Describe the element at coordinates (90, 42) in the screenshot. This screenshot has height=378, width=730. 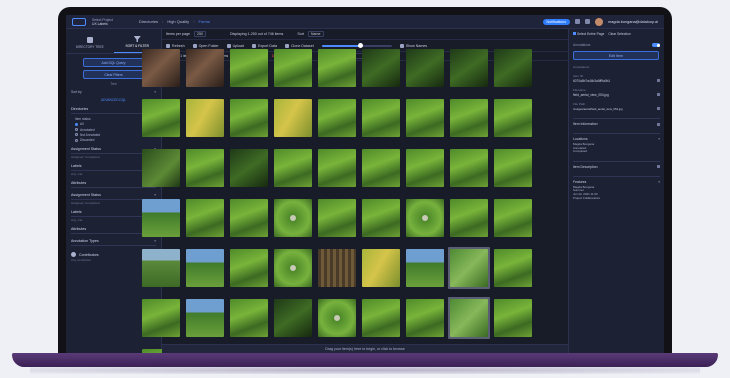
I see `tab-directory-tree: DIRECTORY TREE` at that location.